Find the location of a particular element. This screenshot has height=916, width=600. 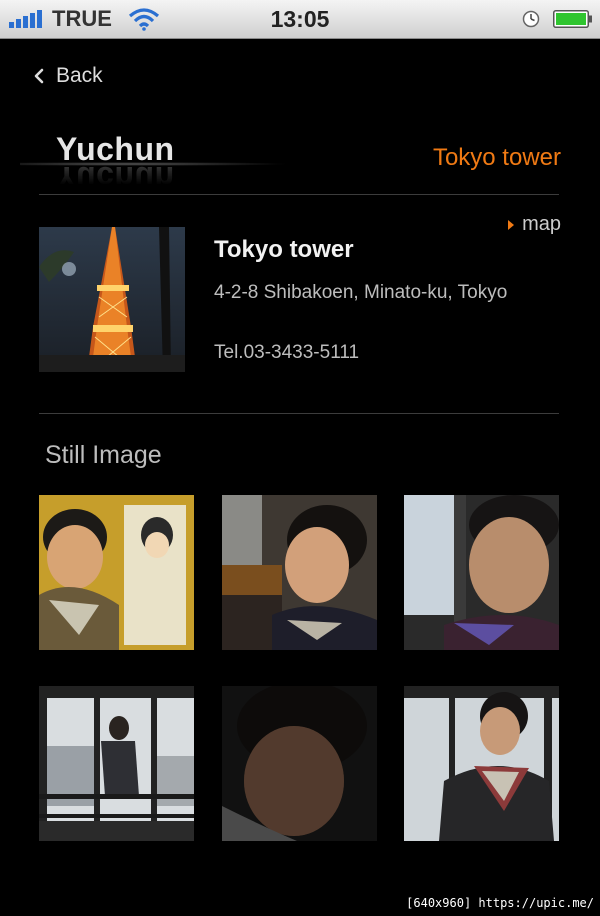

back-button: Back is located at coordinates (67, 76).